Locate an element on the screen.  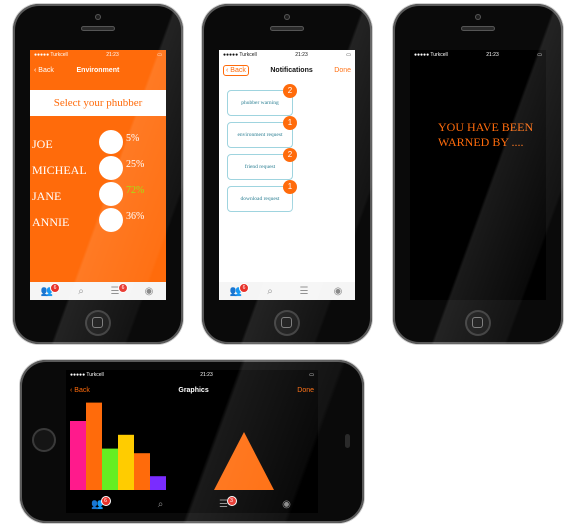
tab-bar: 👥 6 ⌕ ☰ ◉ is located at coordinates (287, 291).